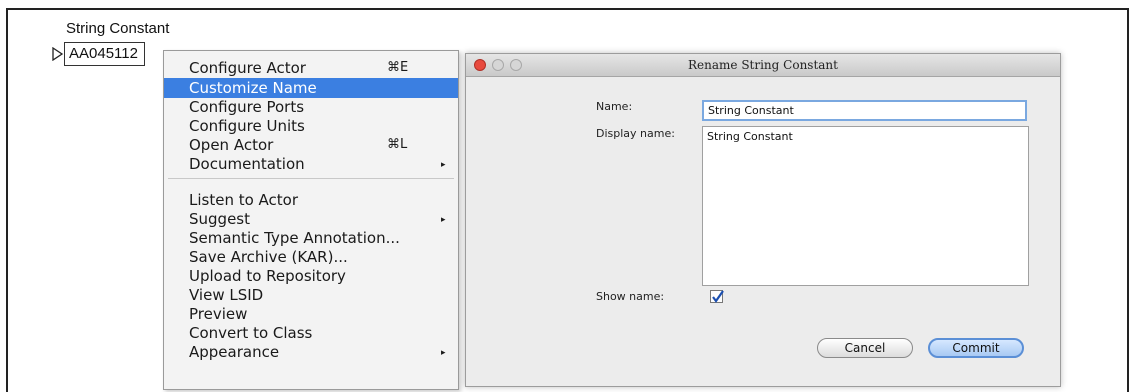 The image size is (1135, 392). What do you see at coordinates (218, 314) in the screenshot?
I see `menu-item-label: Preview` at bounding box center [218, 314].